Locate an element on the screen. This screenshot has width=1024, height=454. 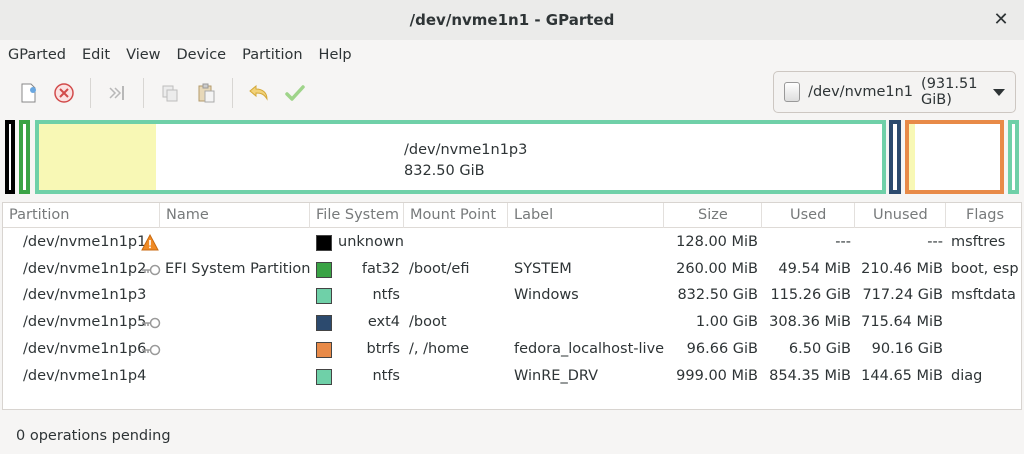
filesystem: btrfs is located at coordinates (383, 348).